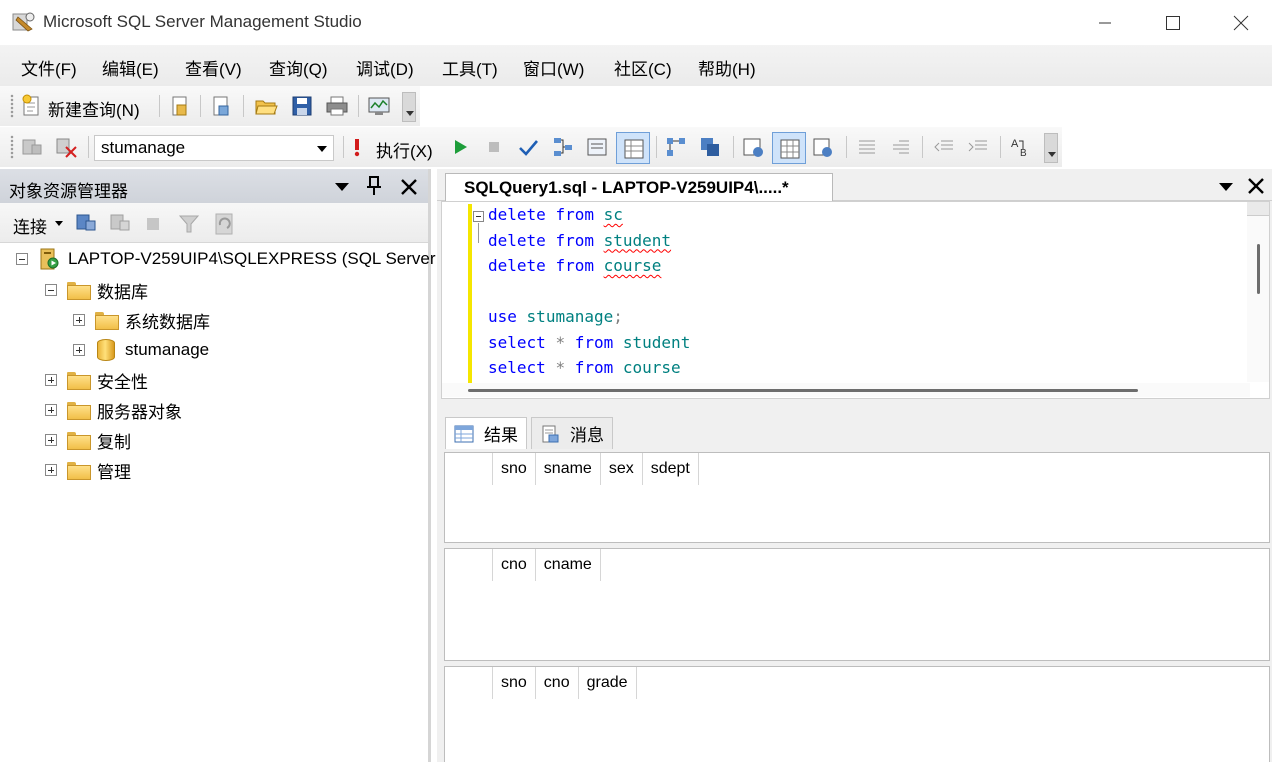 Image resolution: width=1272 pixels, height=762 pixels. Describe the element at coordinates (901, 147) in the screenshot. I see `uncomment-icon` at that location.